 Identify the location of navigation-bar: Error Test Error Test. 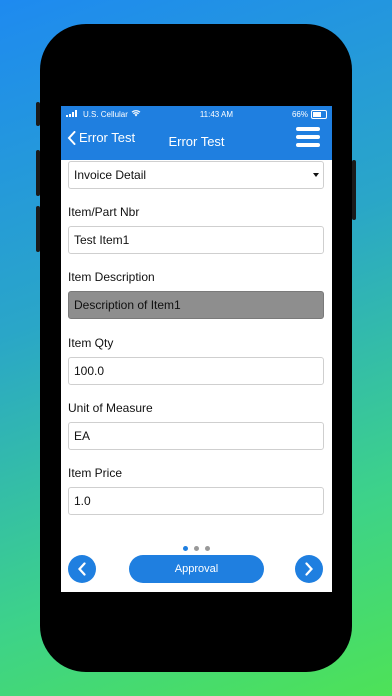
(196, 141).